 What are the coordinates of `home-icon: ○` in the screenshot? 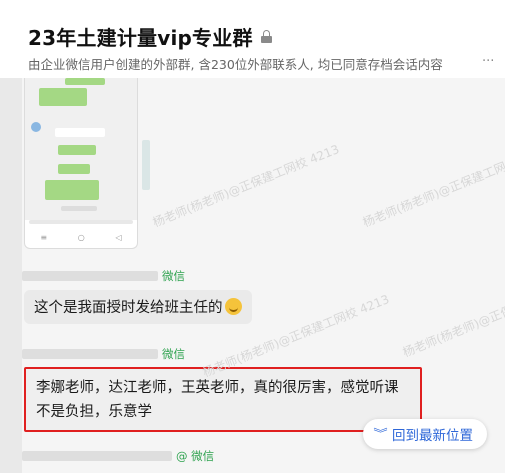 It's located at (81, 237).